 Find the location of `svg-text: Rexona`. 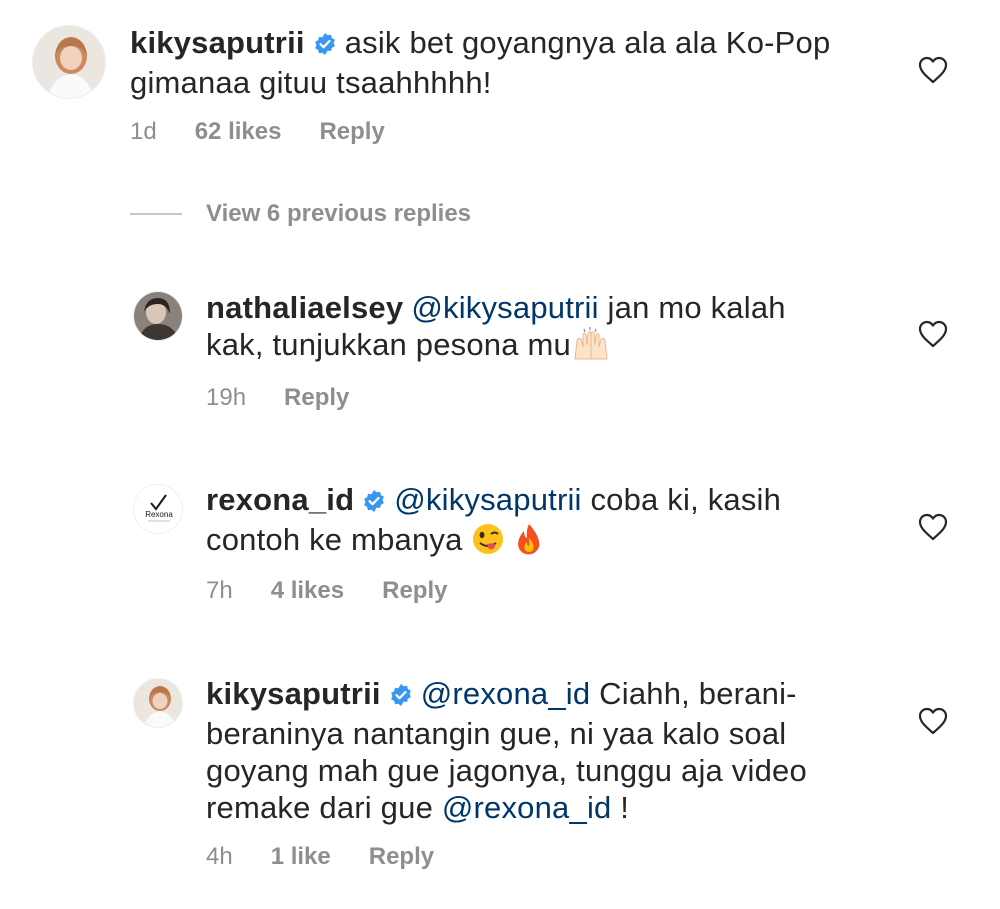

svg-text: Rexona is located at coordinates (159, 514).